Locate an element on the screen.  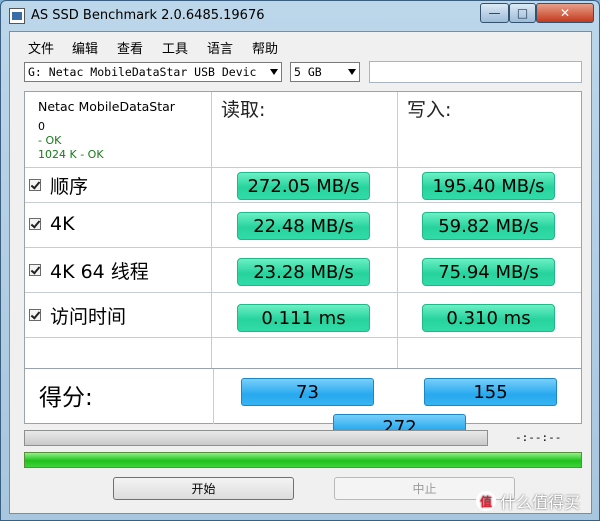
title-bar: AS SSD Benchmark 2.0.6485.19676 — □ ✕ is located at coordinates (300, 16).